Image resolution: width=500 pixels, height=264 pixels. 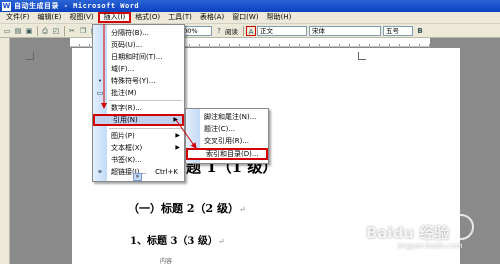 I want to click on print-icon: ⎙, so click(x=45, y=31).